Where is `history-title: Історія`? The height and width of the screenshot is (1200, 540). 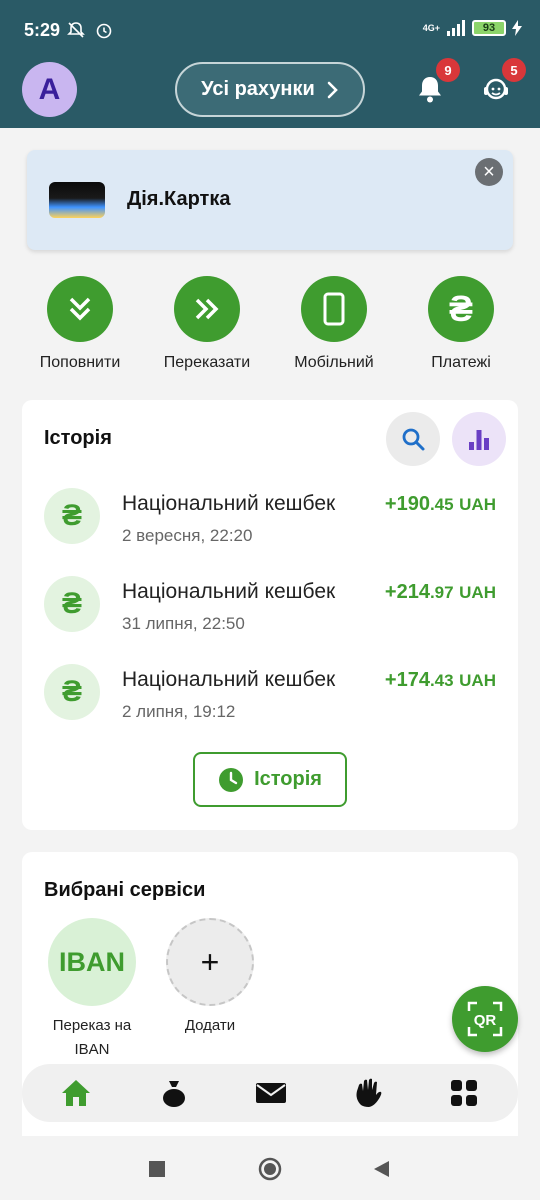
history-title: Історія is located at coordinates (78, 438).